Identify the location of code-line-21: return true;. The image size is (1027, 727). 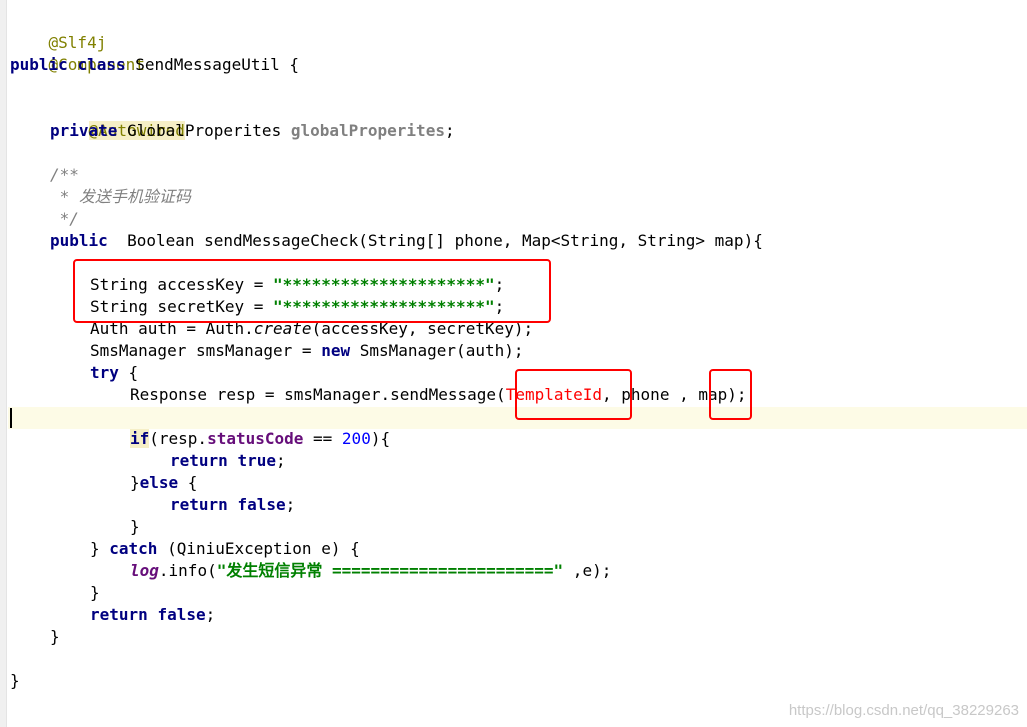
(228, 461).